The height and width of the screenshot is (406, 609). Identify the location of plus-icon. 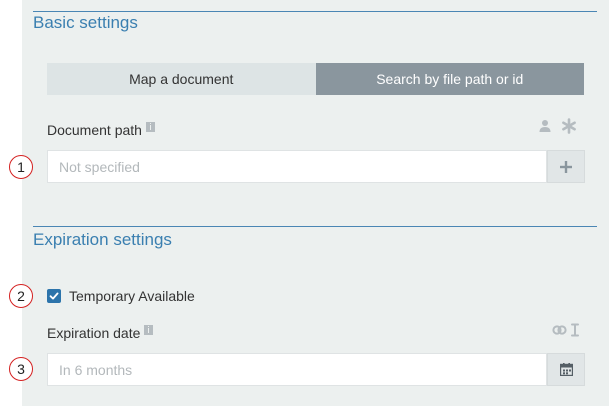
(566, 166).